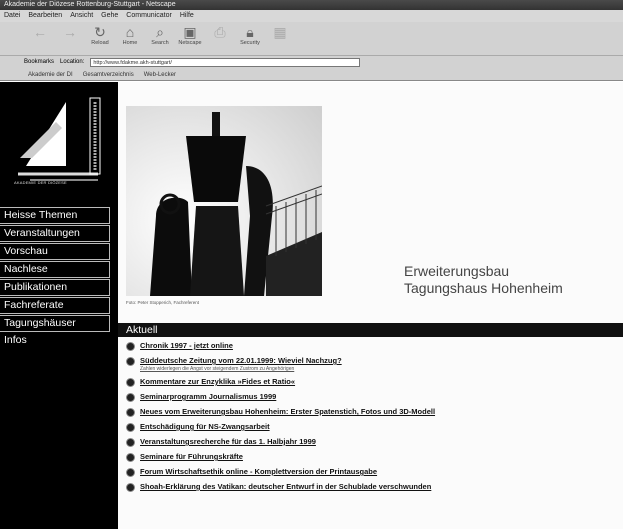 This screenshot has height=529, width=623. I want to click on news-item: Seminare für Führungskräfte, so click(371, 457).